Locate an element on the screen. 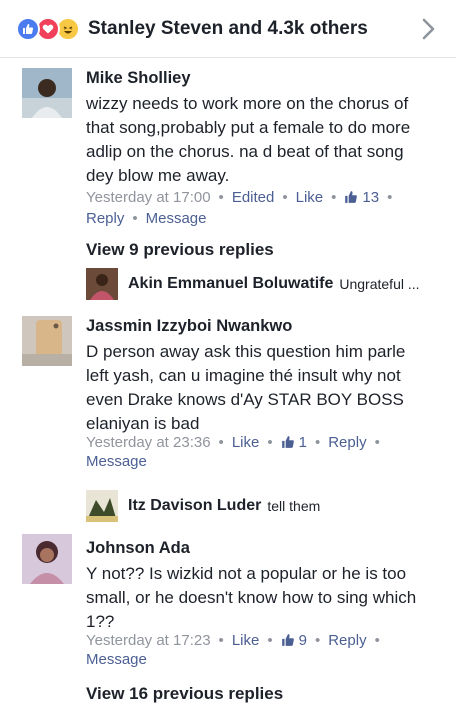 This screenshot has width=456, height=720. like-count: 9 is located at coordinates (294, 640).